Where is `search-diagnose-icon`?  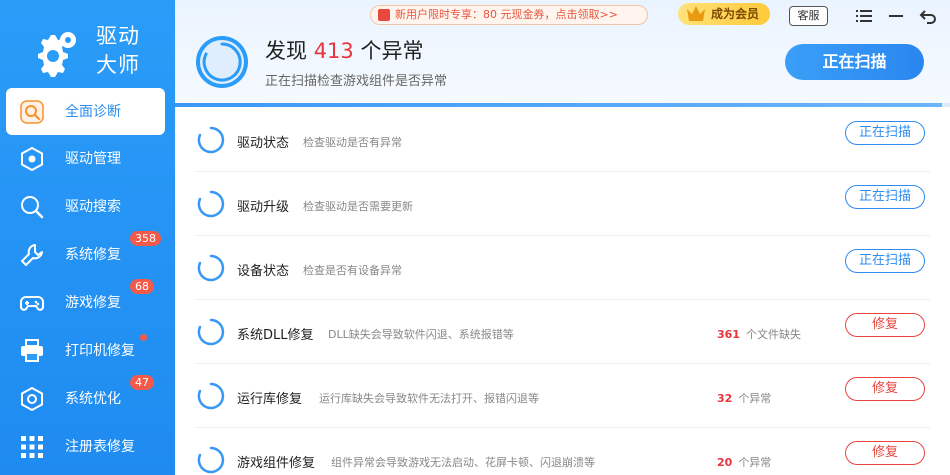
search-diagnose-icon is located at coordinates (32, 112).